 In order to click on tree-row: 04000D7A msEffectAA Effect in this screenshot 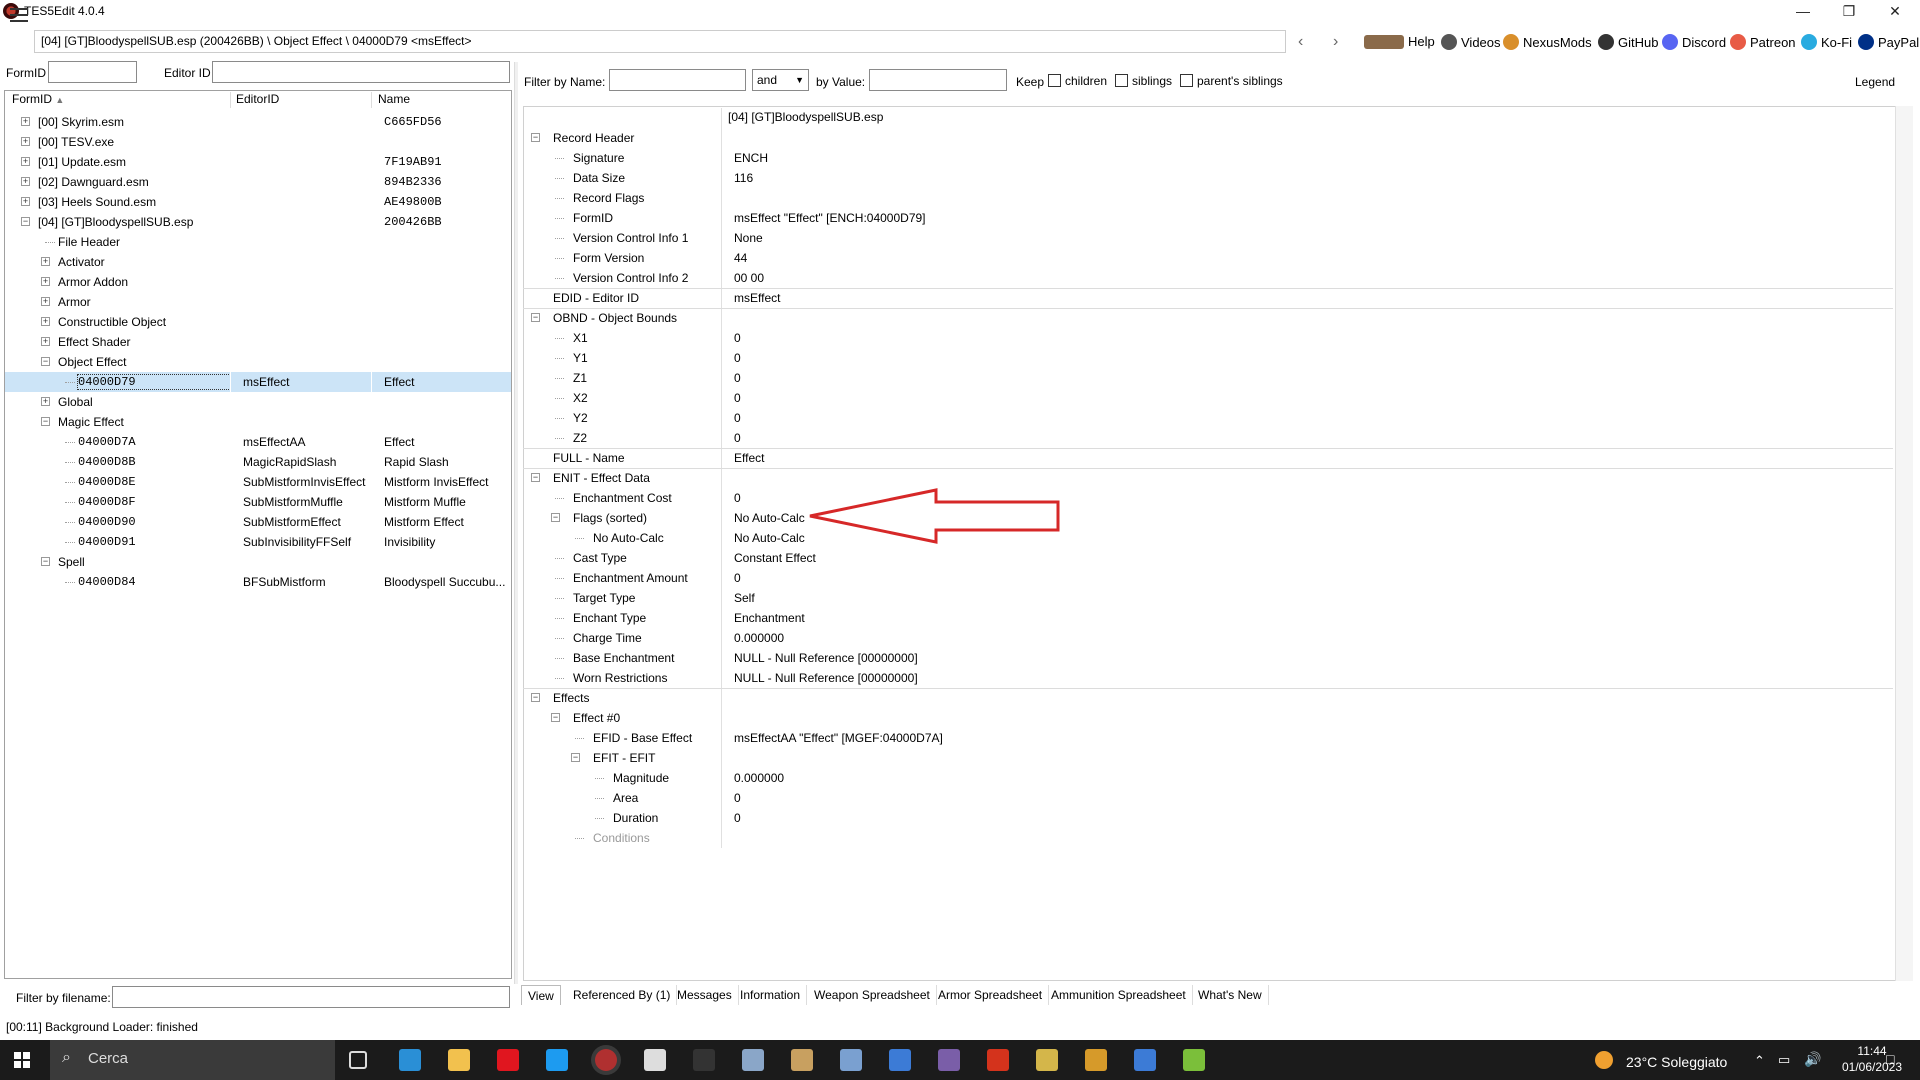, I will do `click(258, 442)`.